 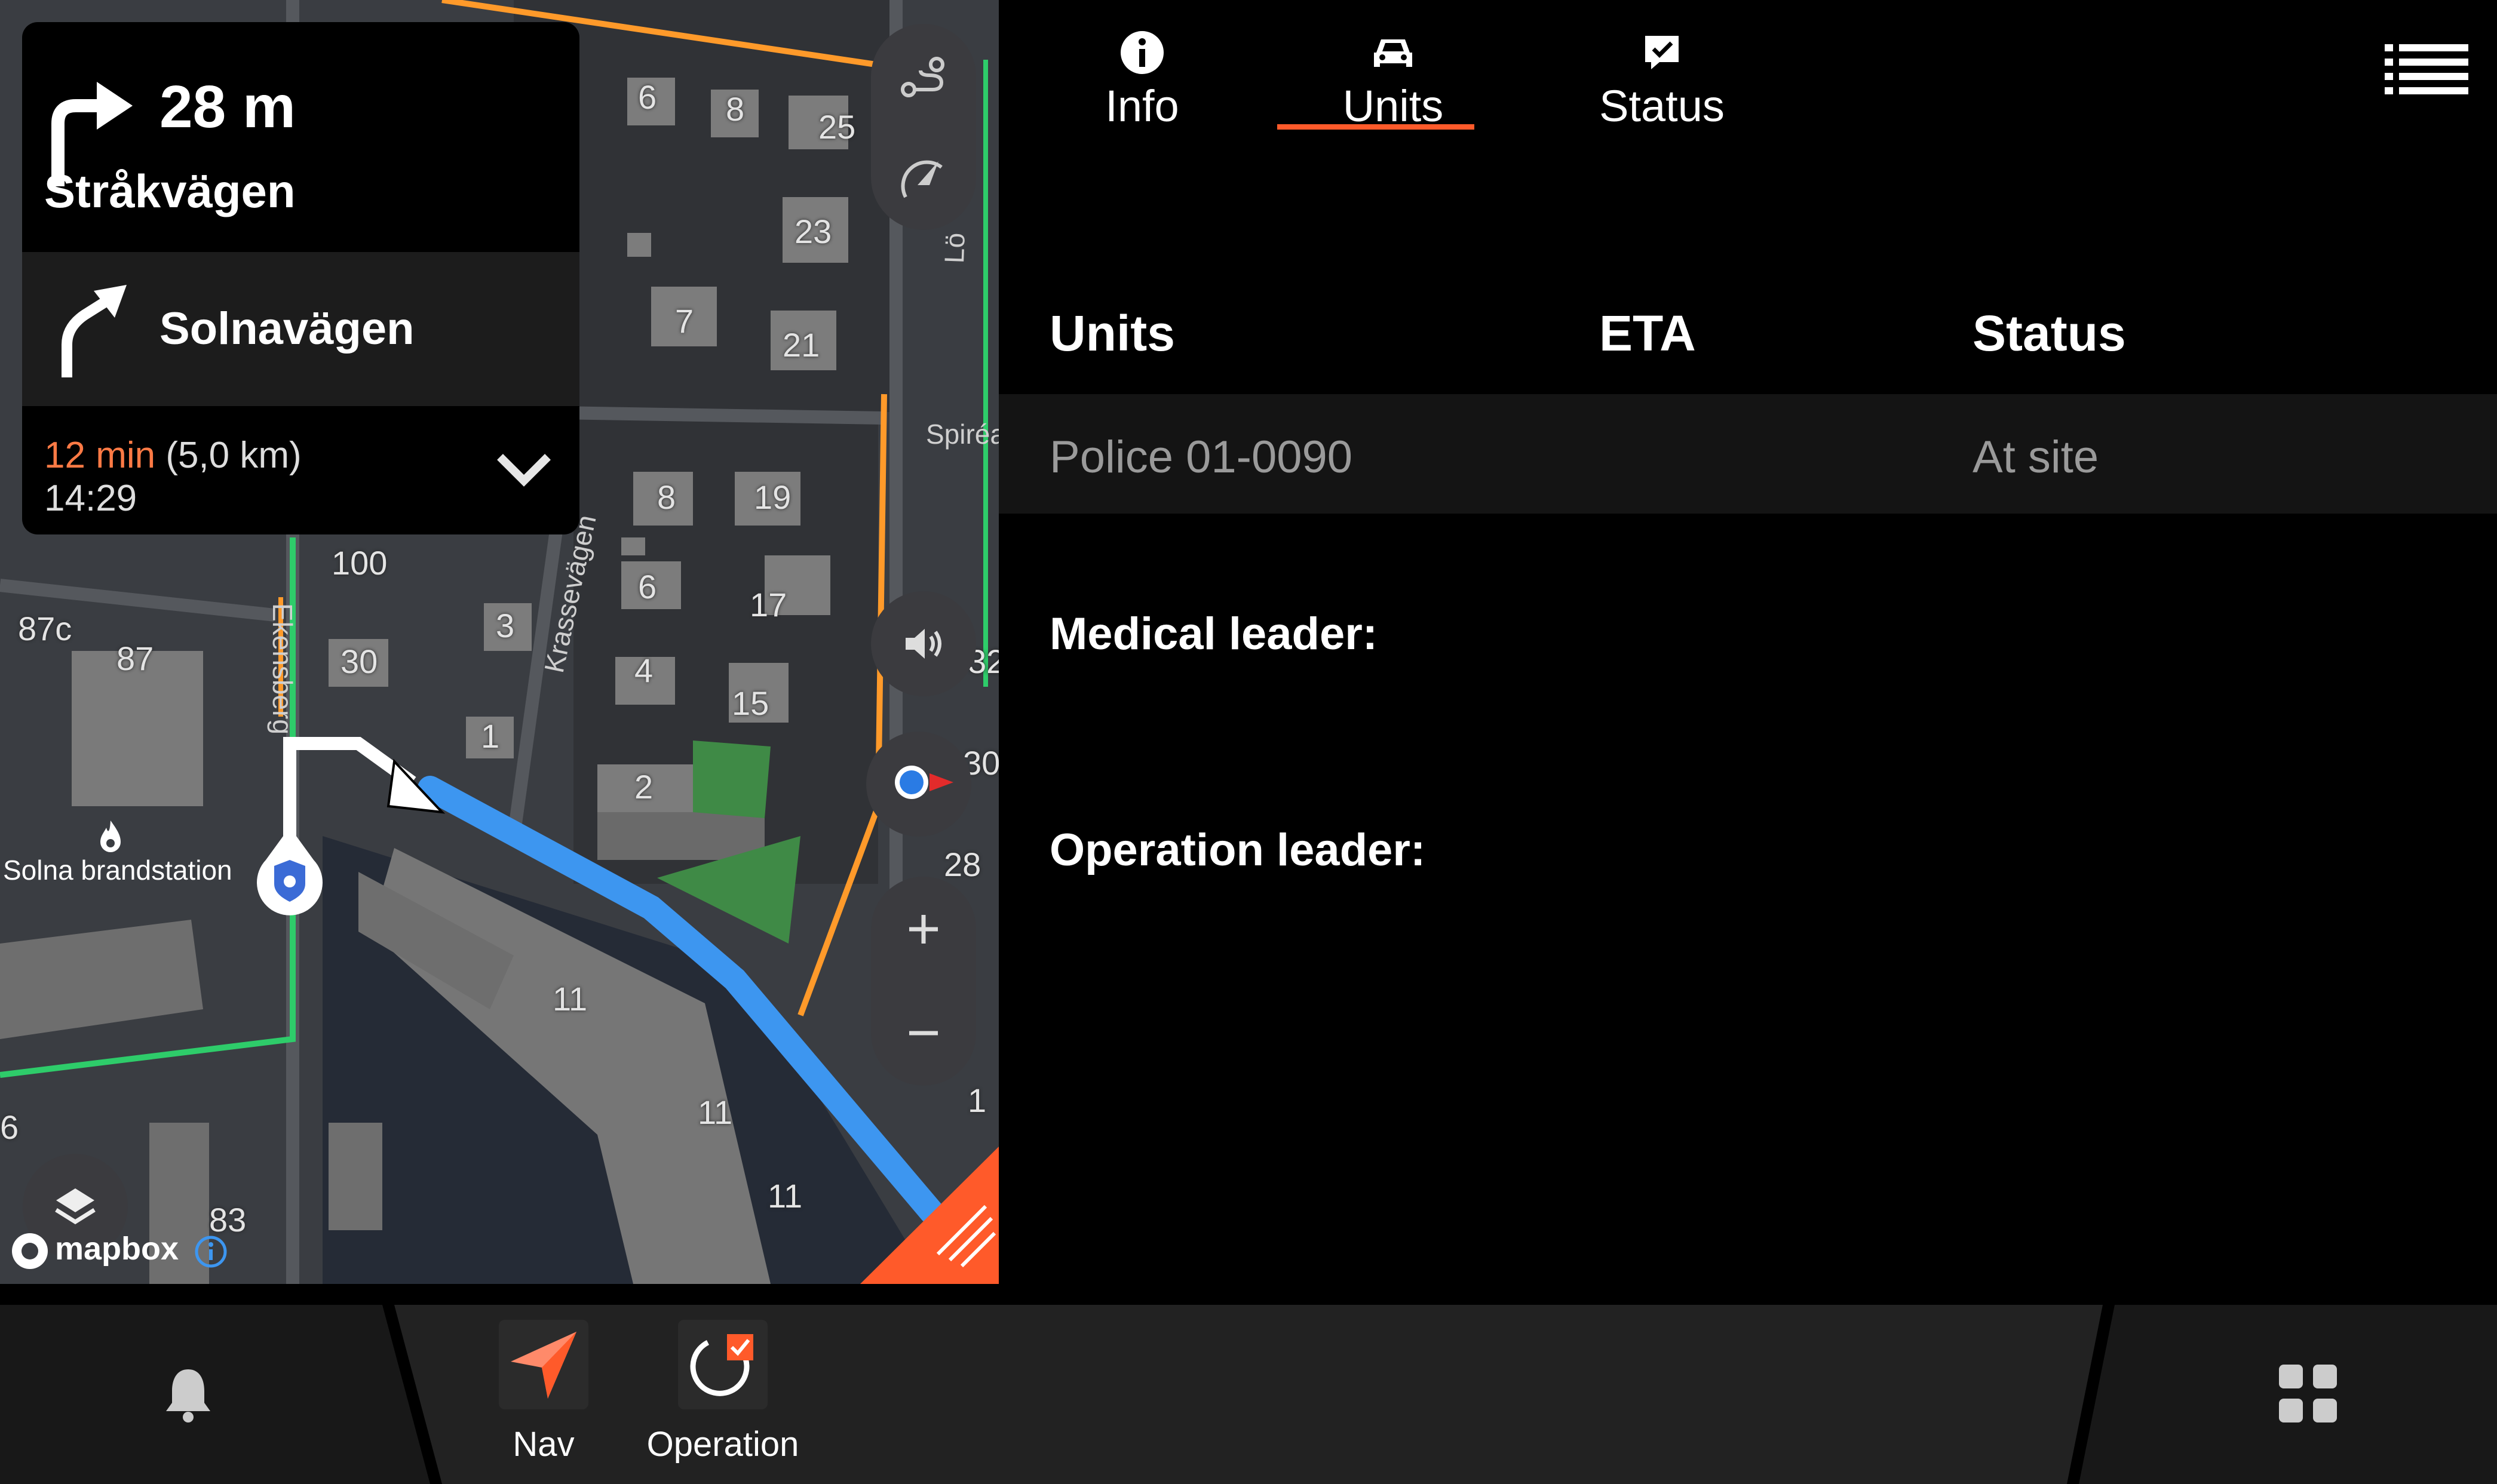 I want to click on speaker-icon, so click(x=923, y=644).